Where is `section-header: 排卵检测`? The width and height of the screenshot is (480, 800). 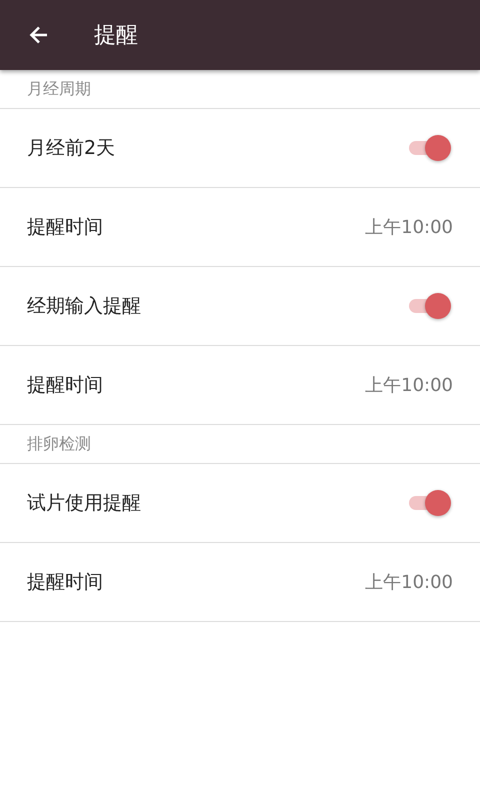
section-header: 排卵检测 is located at coordinates (240, 444).